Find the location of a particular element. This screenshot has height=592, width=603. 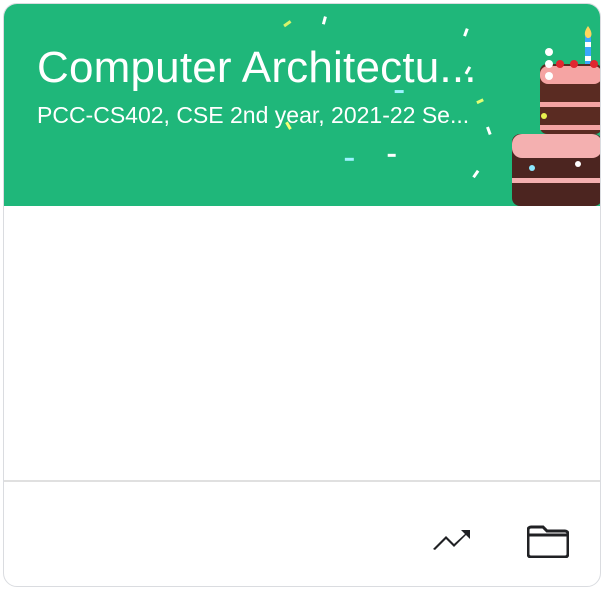

trending-up-icon is located at coordinates (451, 540).